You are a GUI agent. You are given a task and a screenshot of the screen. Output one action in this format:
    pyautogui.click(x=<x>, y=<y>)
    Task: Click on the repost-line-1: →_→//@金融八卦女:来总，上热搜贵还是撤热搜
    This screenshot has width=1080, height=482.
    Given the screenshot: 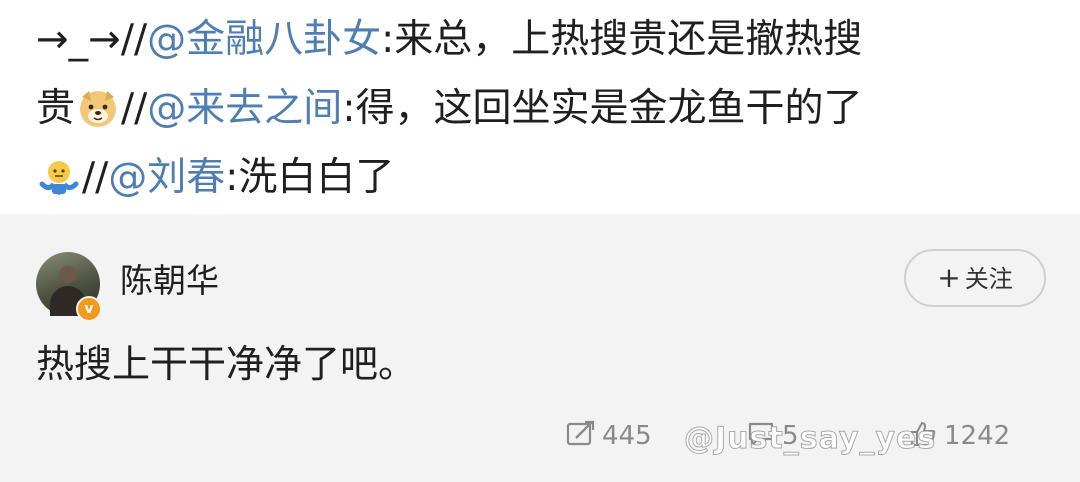 What is the action you would take?
    pyautogui.click(x=449, y=40)
    